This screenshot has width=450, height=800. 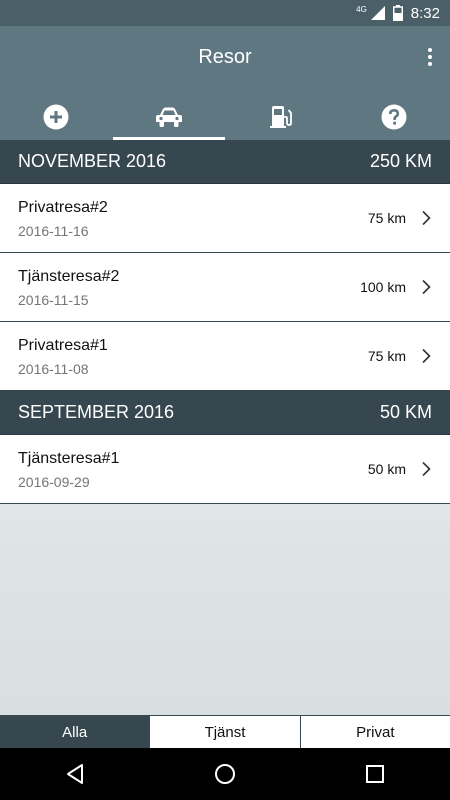 What do you see at coordinates (400, 161) in the screenshot?
I see `month-total: 250 KM` at bounding box center [400, 161].